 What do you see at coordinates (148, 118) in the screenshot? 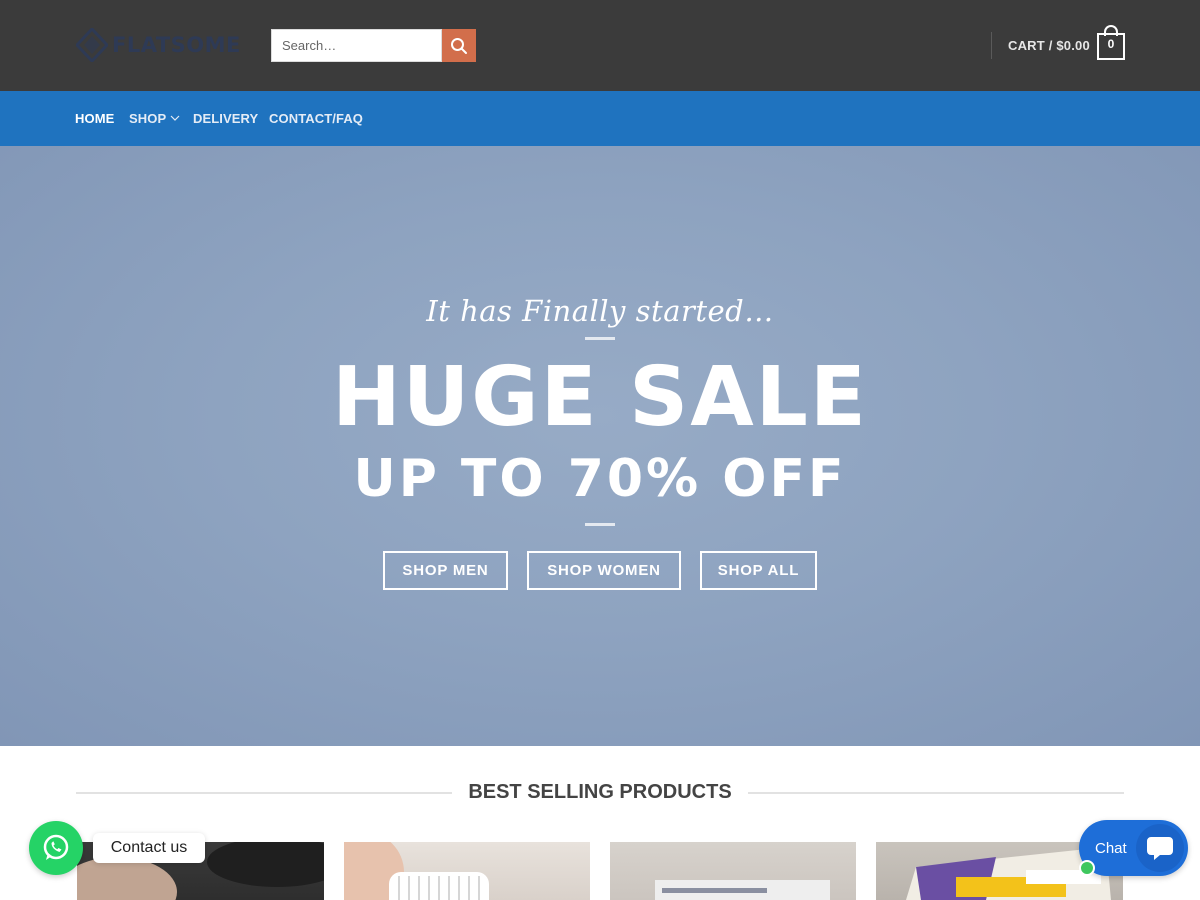
I see `nav-item-label: SHOP` at bounding box center [148, 118].